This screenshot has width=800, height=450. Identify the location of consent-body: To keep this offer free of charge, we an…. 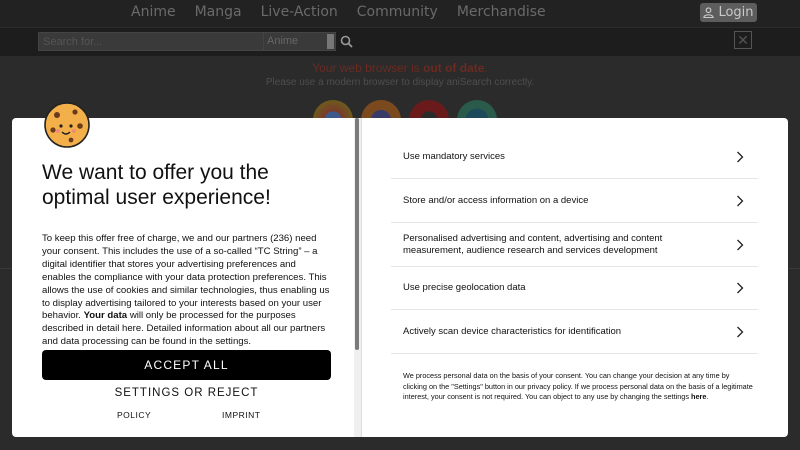
(187, 291).